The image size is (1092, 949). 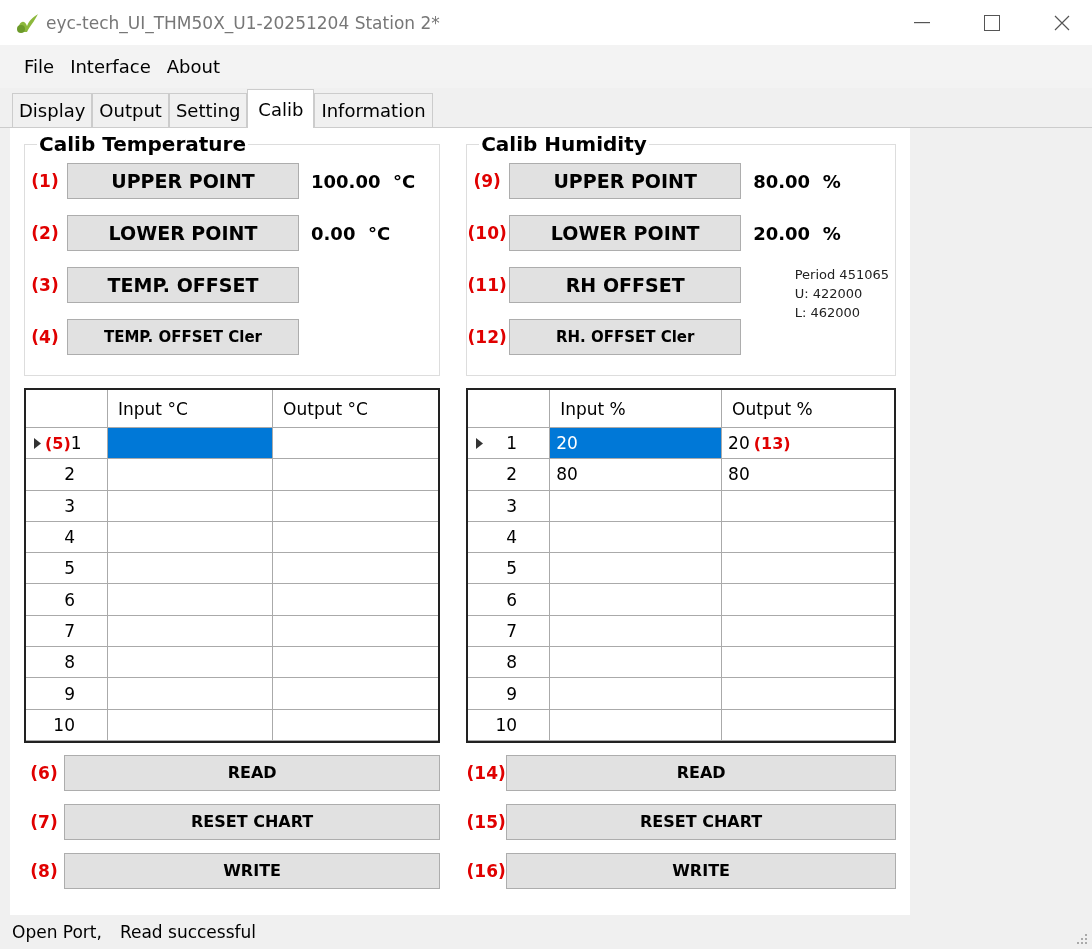 What do you see at coordinates (808, 409) in the screenshot?
I see `column-header: Output %` at bounding box center [808, 409].